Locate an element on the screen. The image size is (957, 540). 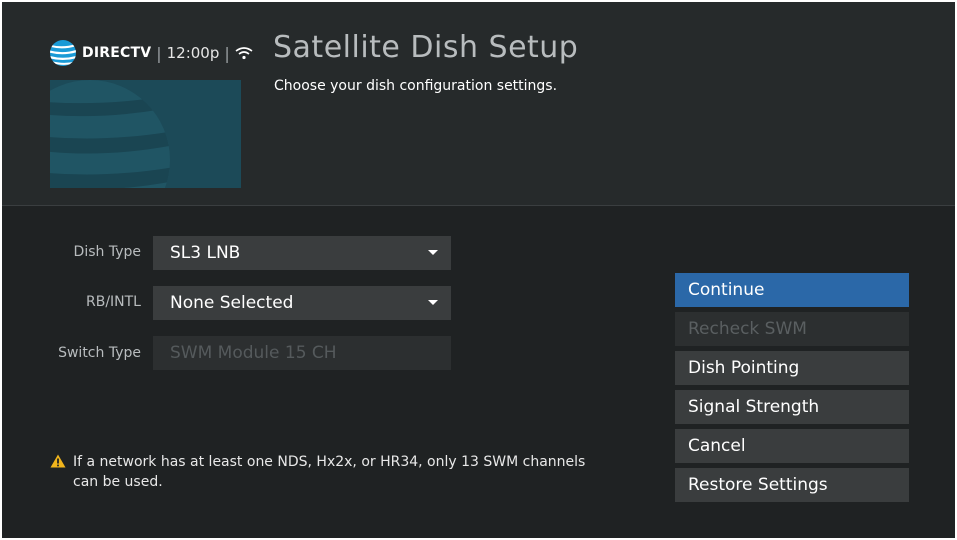
signal-strength-button: Signal Strength is located at coordinates (792, 407).